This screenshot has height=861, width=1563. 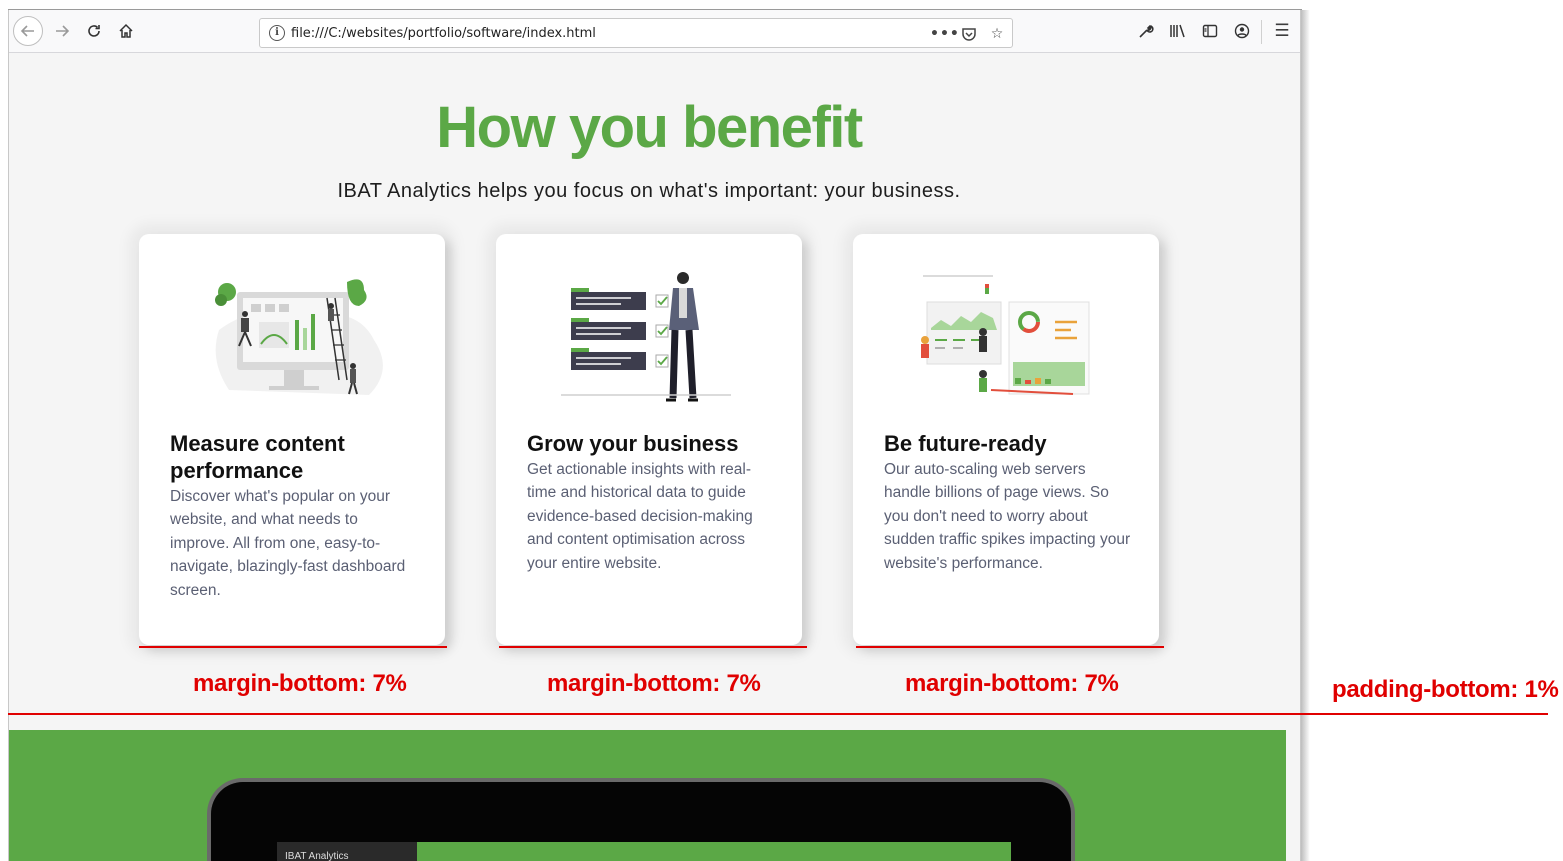 I want to click on checklist-illustration, so click(x=646, y=337).